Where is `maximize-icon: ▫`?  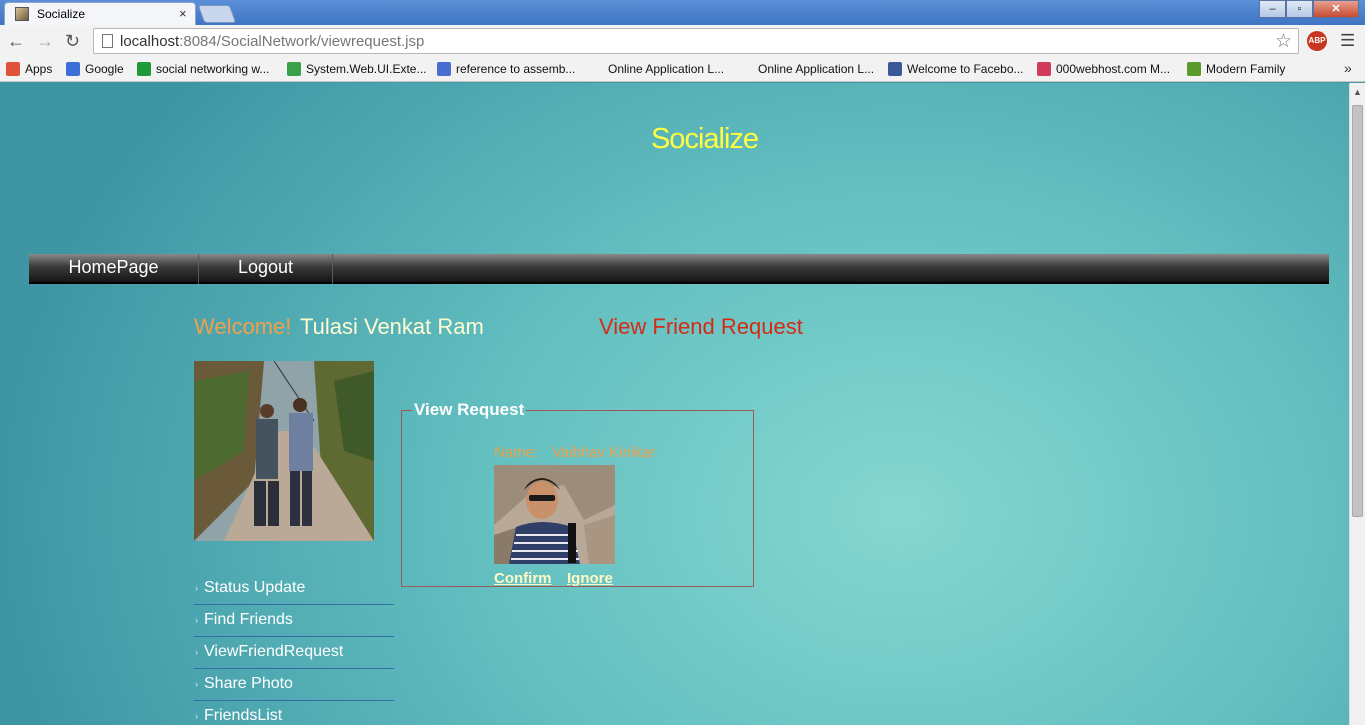 maximize-icon: ▫ is located at coordinates (1299, 9).